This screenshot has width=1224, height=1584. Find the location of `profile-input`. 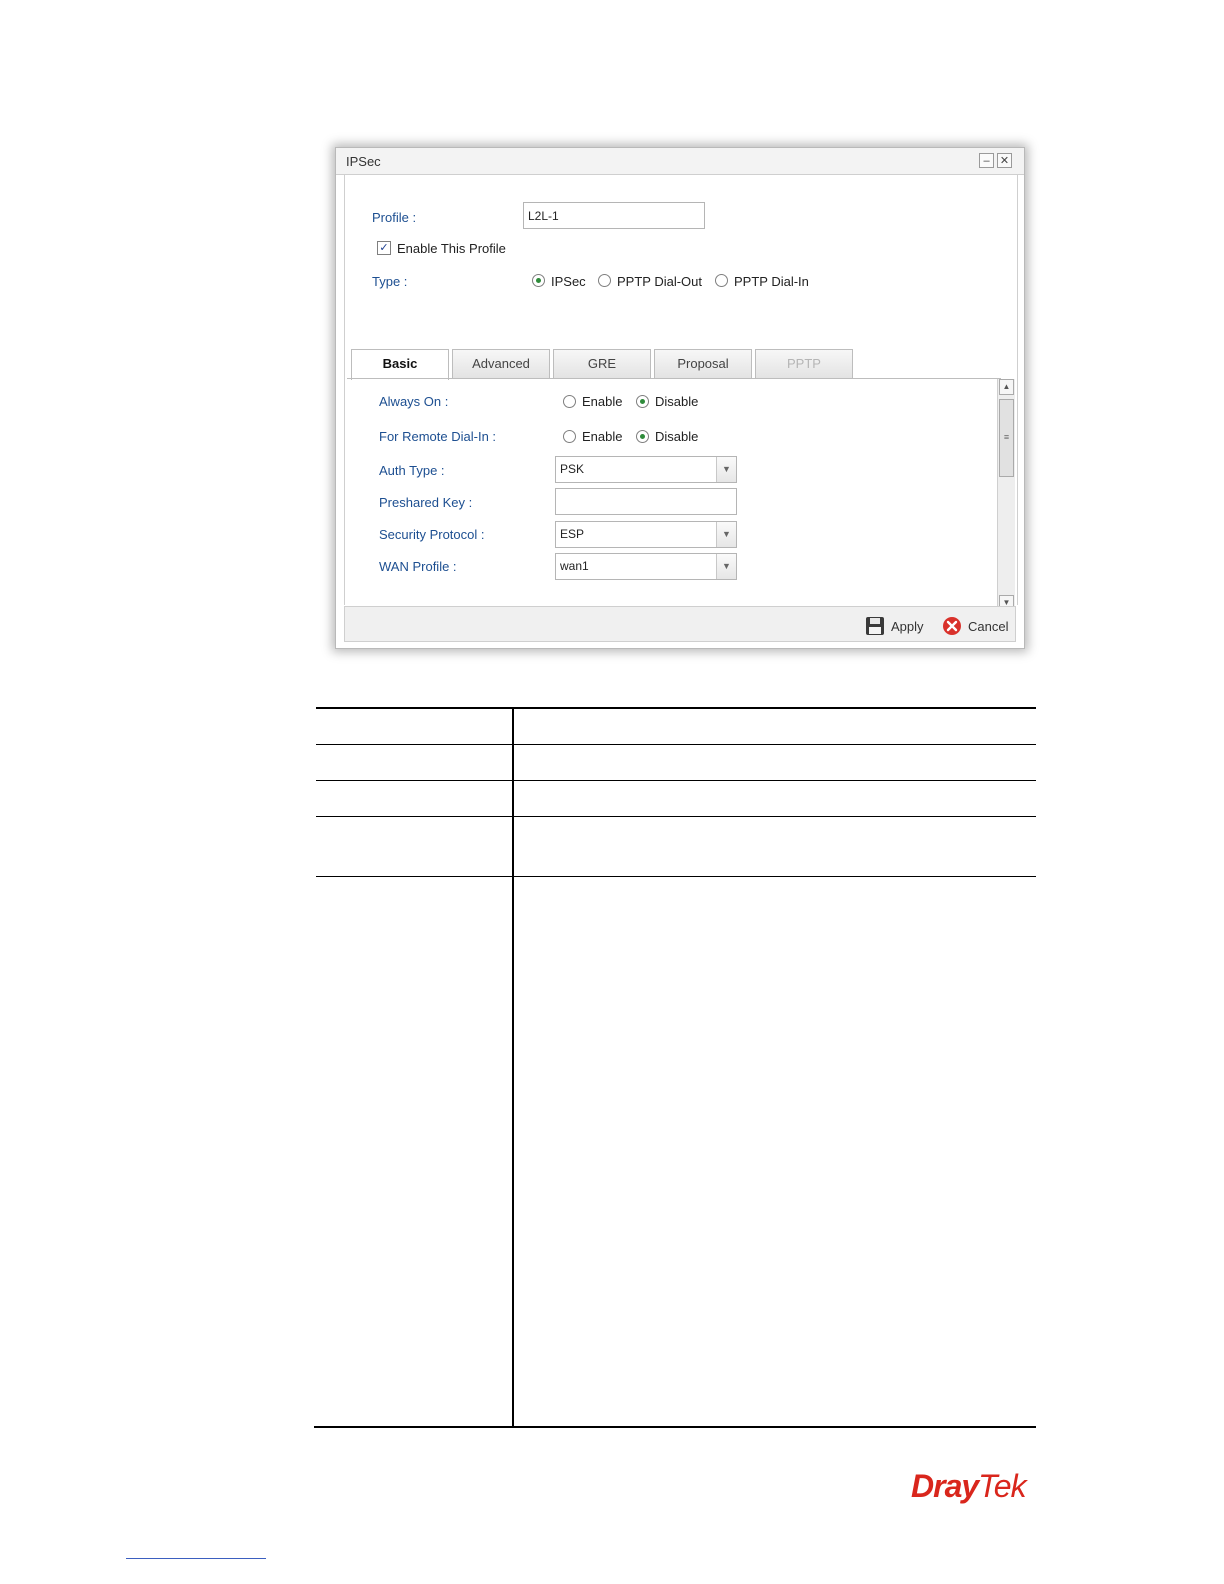

profile-input is located at coordinates (614, 215).